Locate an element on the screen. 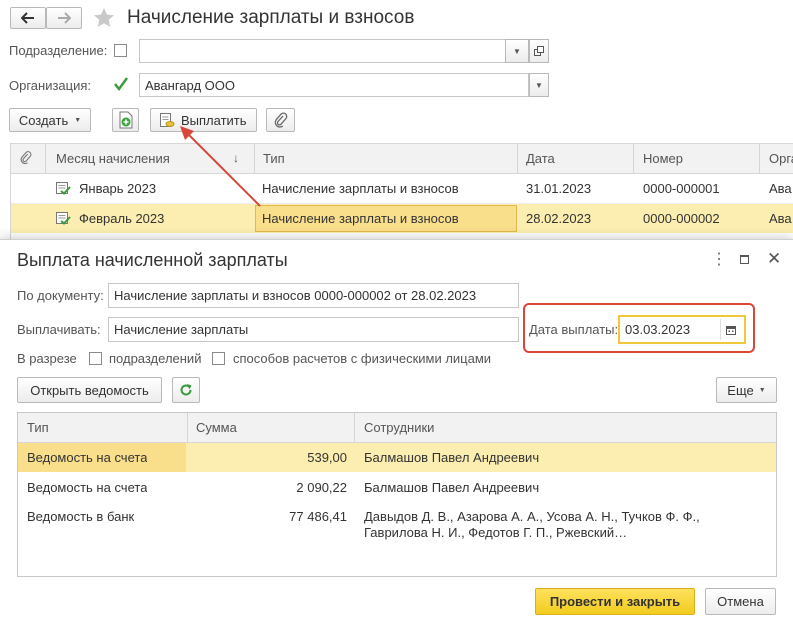 The height and width of the screenshot is (620, 793). star-icon is located at coordinates (104, 19).